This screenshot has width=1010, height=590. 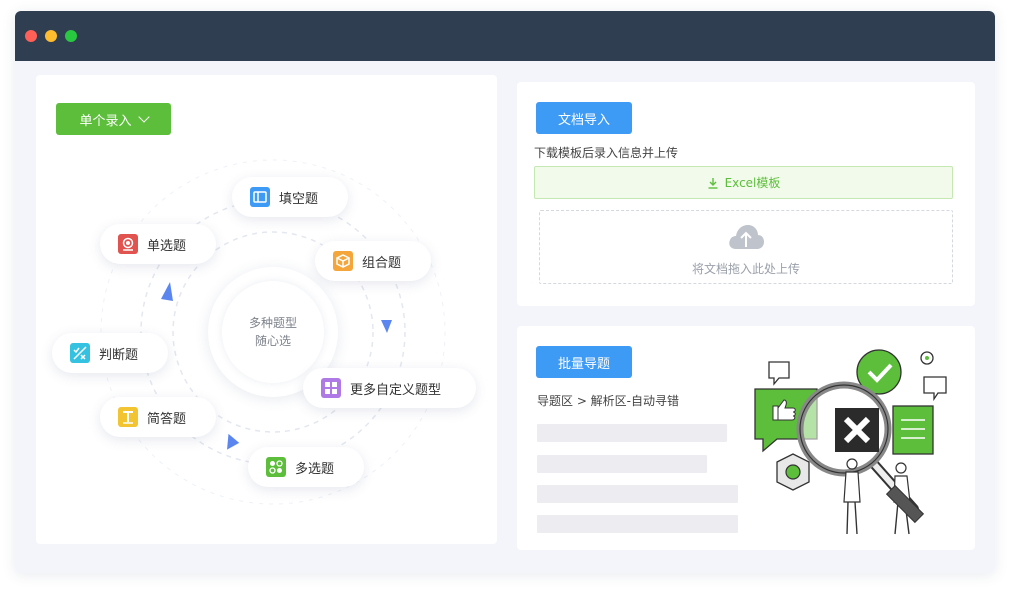 What do you see at coordinates (167, 246) in the screenshot?
I see `type-label: 单选题` at bounding box center [167, 246].